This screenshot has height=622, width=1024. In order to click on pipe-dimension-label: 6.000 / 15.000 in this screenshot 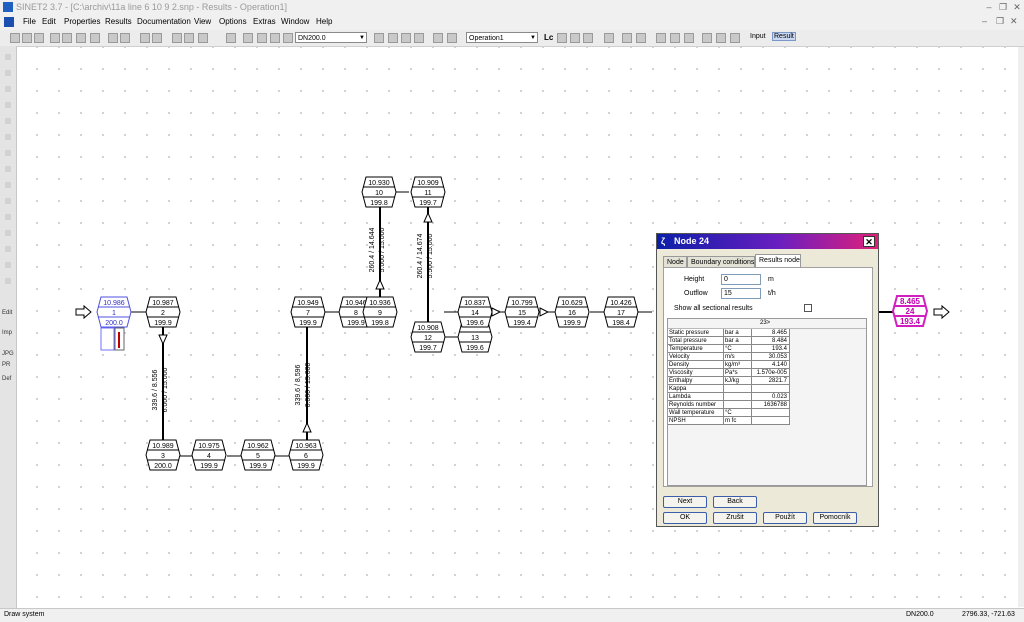, I will do `click(308, 385)`.